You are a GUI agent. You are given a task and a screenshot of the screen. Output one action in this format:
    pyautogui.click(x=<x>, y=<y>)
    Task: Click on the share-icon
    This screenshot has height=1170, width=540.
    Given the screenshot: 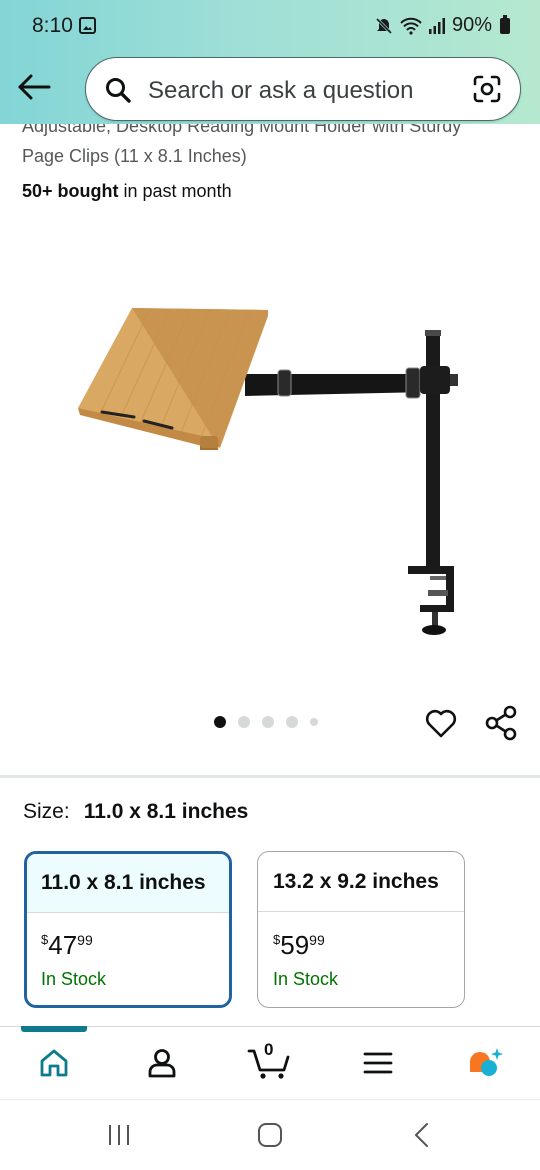 What is the action you would take?
    pyautogui.click(x=501, y=723)
    